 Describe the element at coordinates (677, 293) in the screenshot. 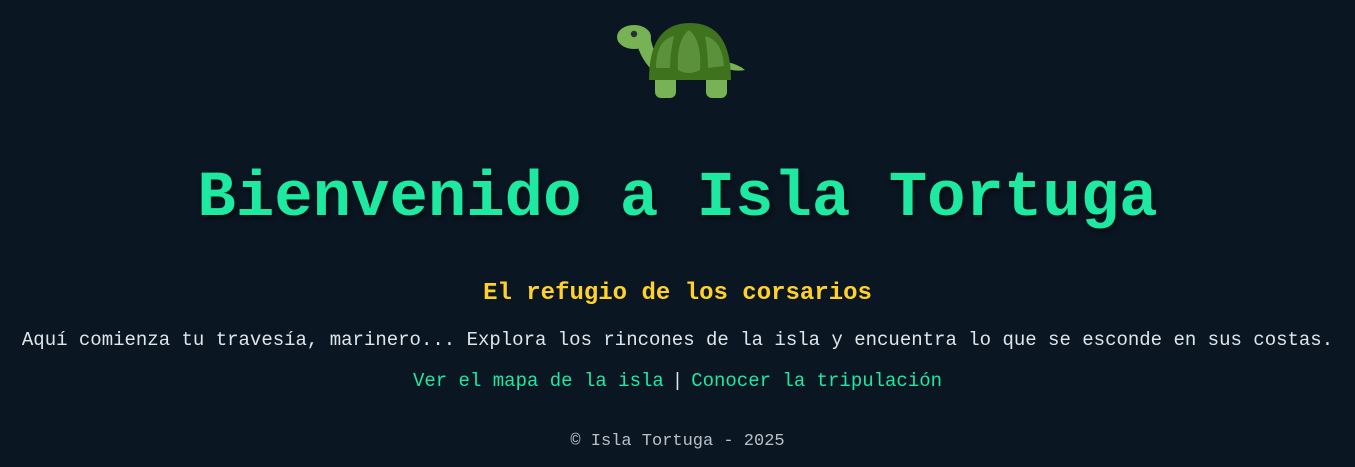

I see `page-subtitle: El refugio de los corsarios` at that location.